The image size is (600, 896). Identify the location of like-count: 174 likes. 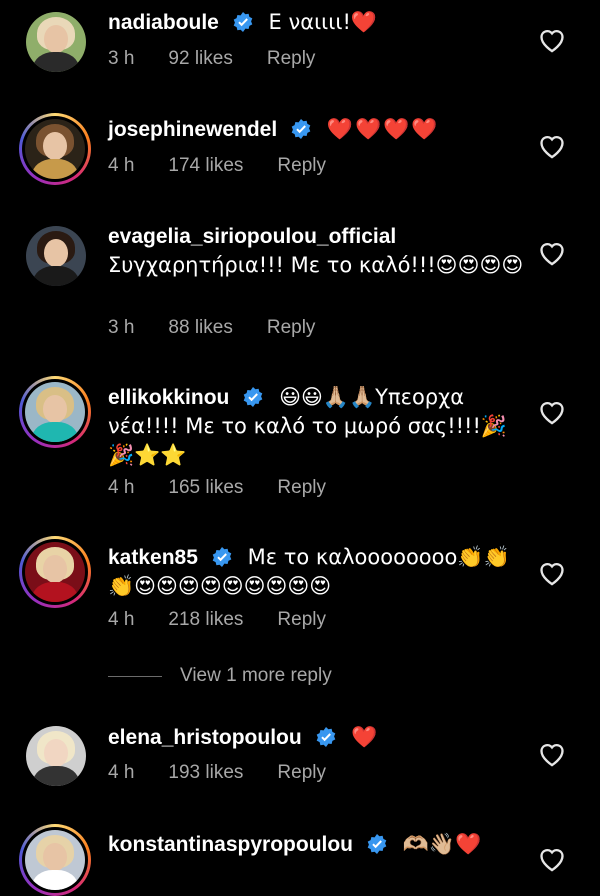
(205, 166).